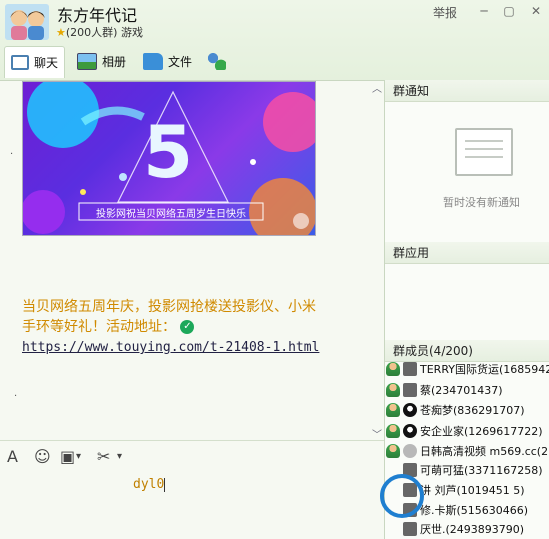 This screenshot has width=549, height=539. I want to click on maximize-icon: ▢, so click(509, 11).